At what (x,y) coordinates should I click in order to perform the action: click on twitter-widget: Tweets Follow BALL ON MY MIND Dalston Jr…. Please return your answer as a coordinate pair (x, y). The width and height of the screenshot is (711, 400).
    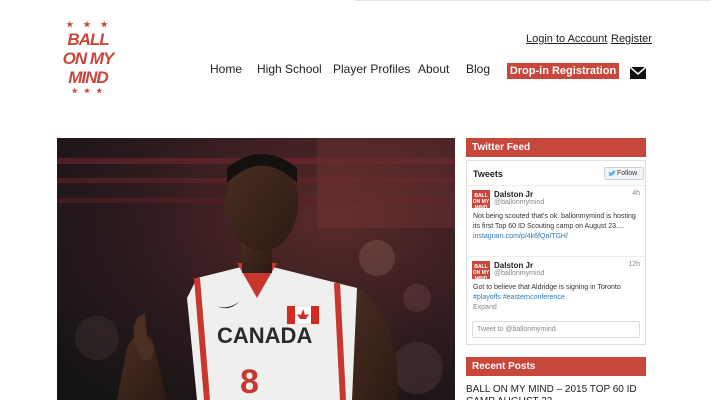
    Looking at the image, I should click on (556, 252).